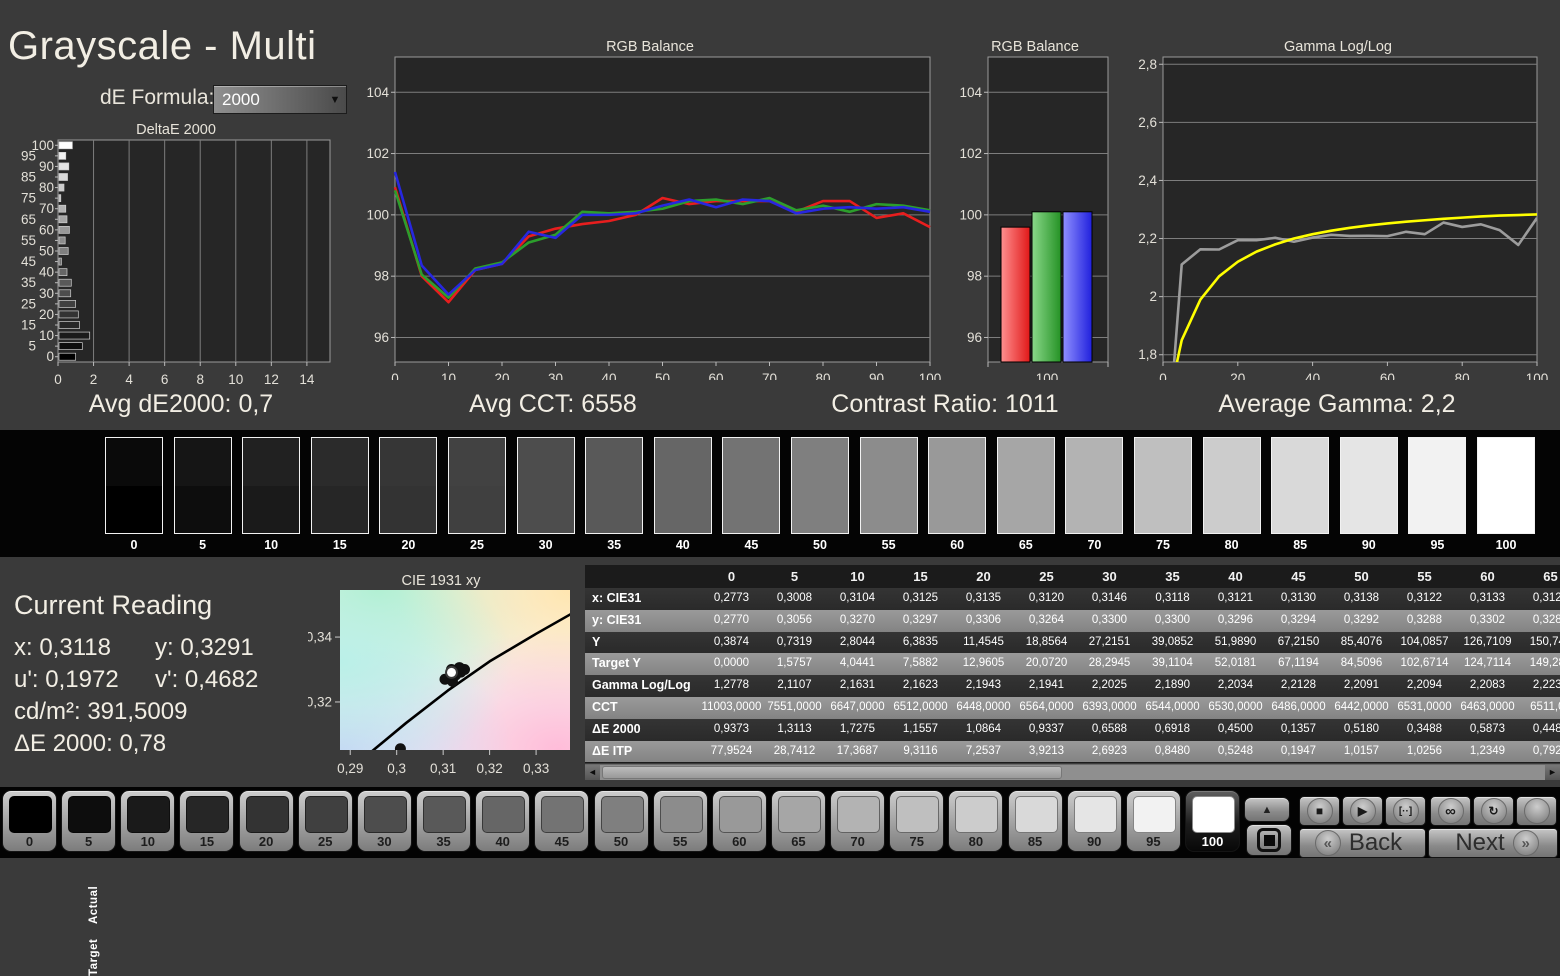 The height and width of the screenshot is (976, 1560). I want to click on patch-button-5: 5, so click(89, 821).